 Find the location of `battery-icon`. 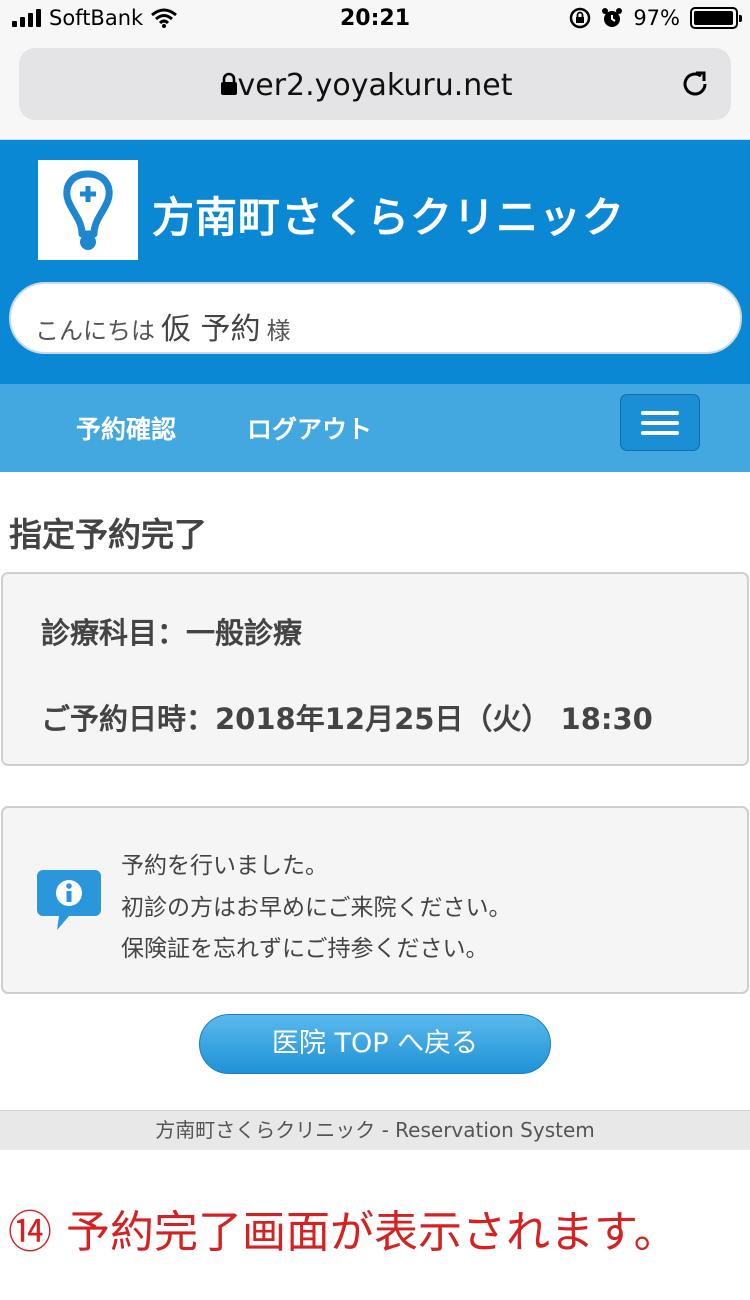

battery-icon is located at coordinates (716, 18).